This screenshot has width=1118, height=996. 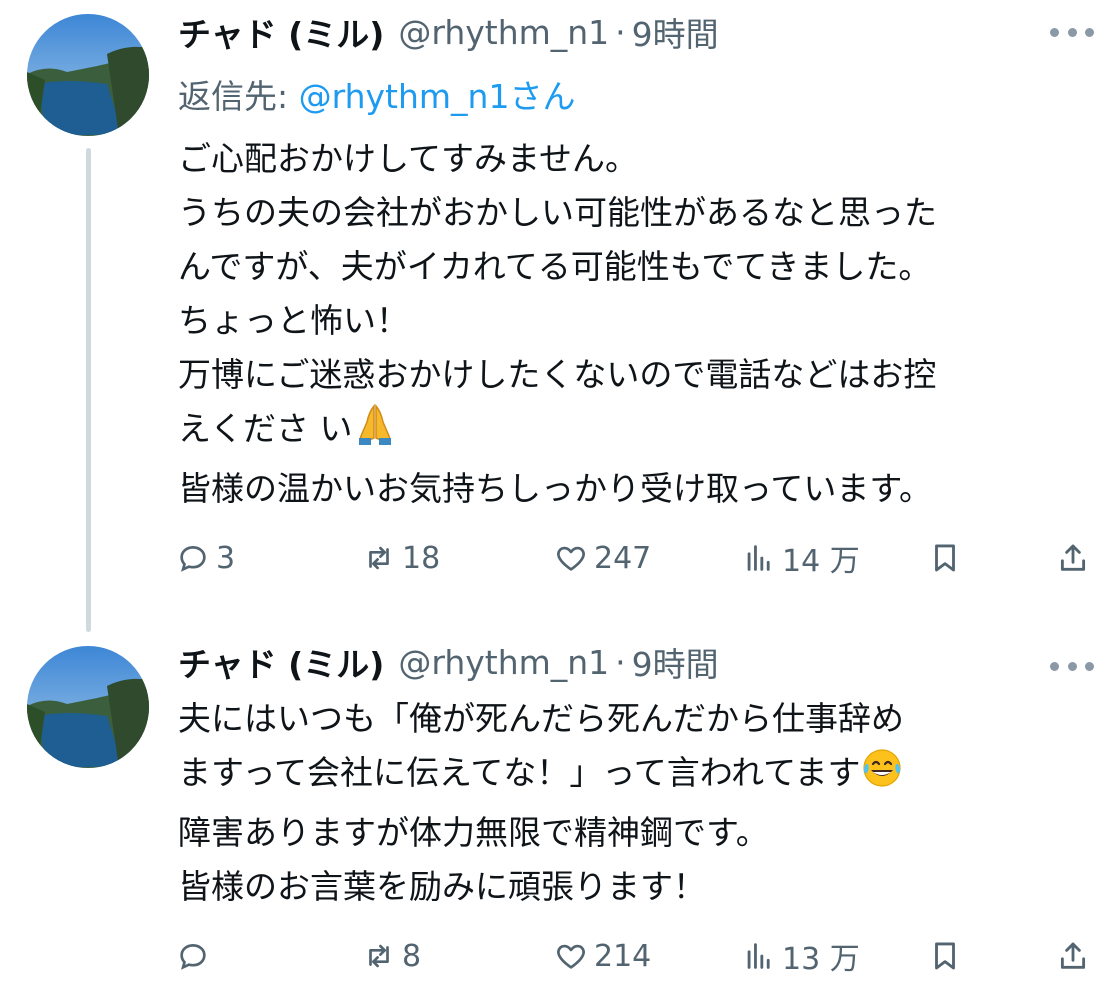 What do you see at coordinates (421, 558) in the screenshot?
I see `retweet-count: 18` at bounding box center [421, 558].